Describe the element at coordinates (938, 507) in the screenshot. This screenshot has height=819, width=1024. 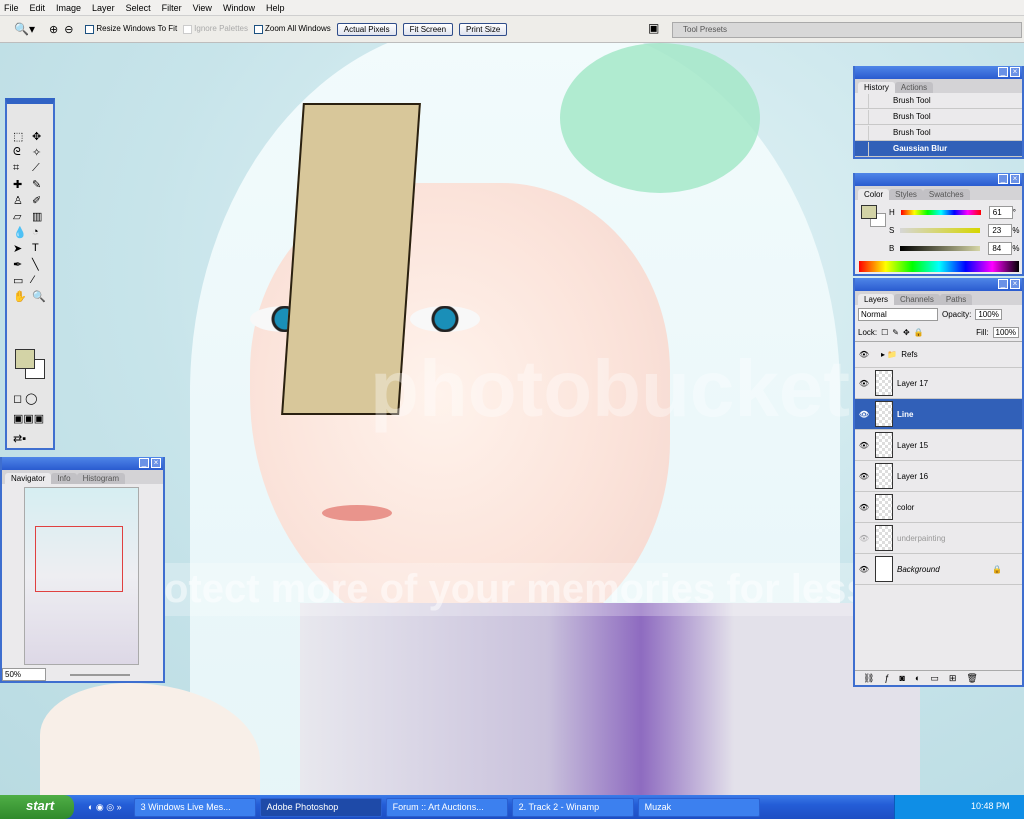
I see `layer-row: 👁 color` at that location.